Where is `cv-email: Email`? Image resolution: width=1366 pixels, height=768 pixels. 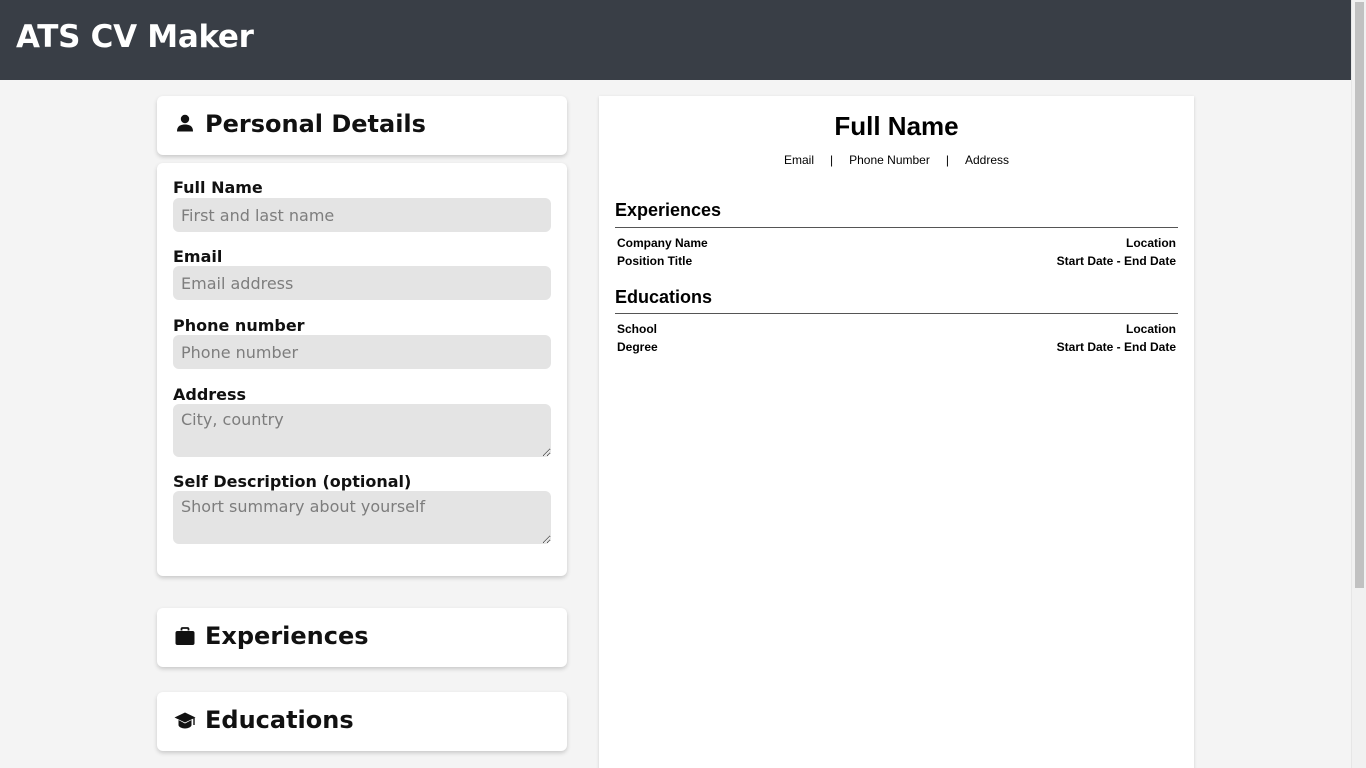 cv-email: Email is located at coordinates (798, 160).